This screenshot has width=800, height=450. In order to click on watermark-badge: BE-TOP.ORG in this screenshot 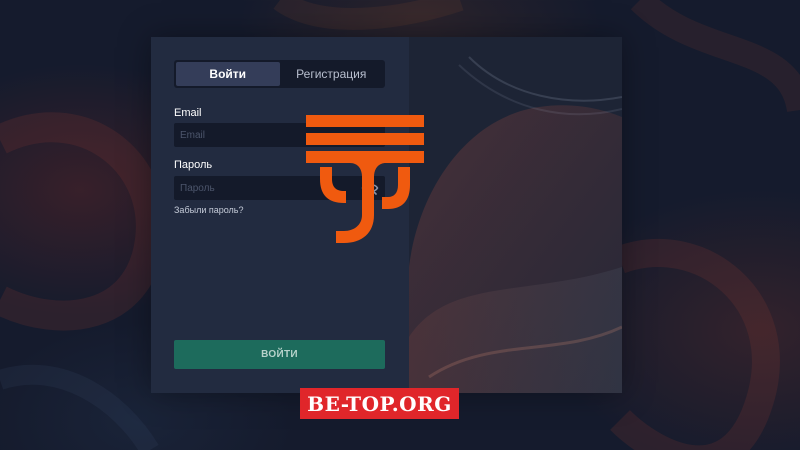, I will do `click(379, 403)`.